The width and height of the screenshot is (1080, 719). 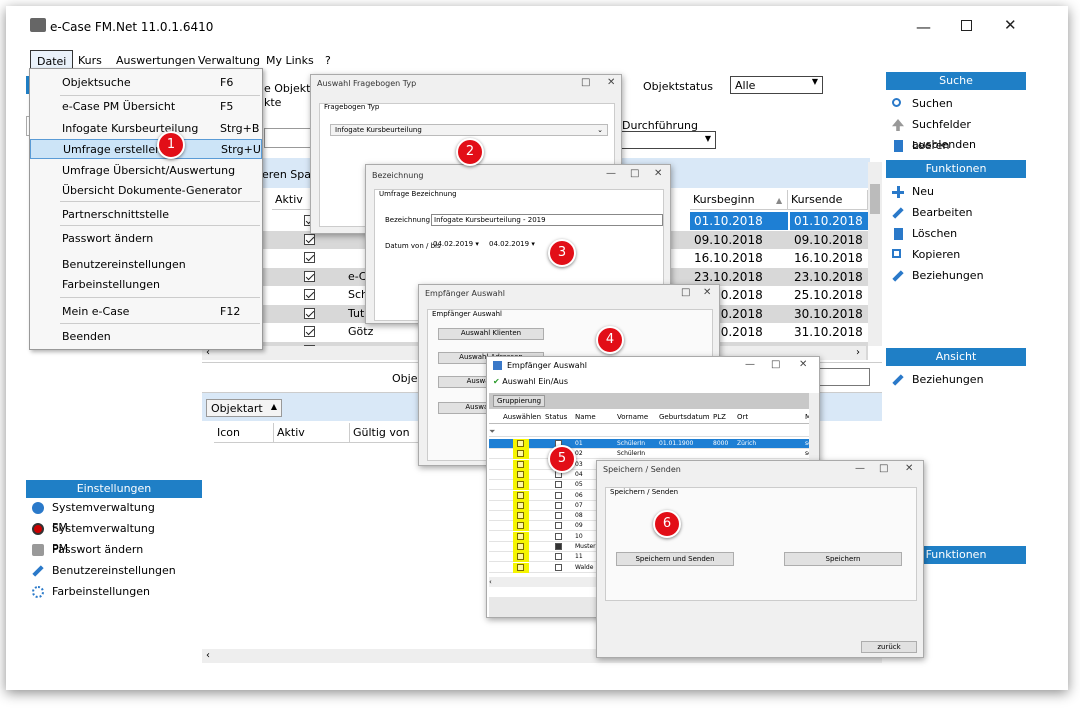 I want to click on panel-item: Neu, so click(x=956, y=192).